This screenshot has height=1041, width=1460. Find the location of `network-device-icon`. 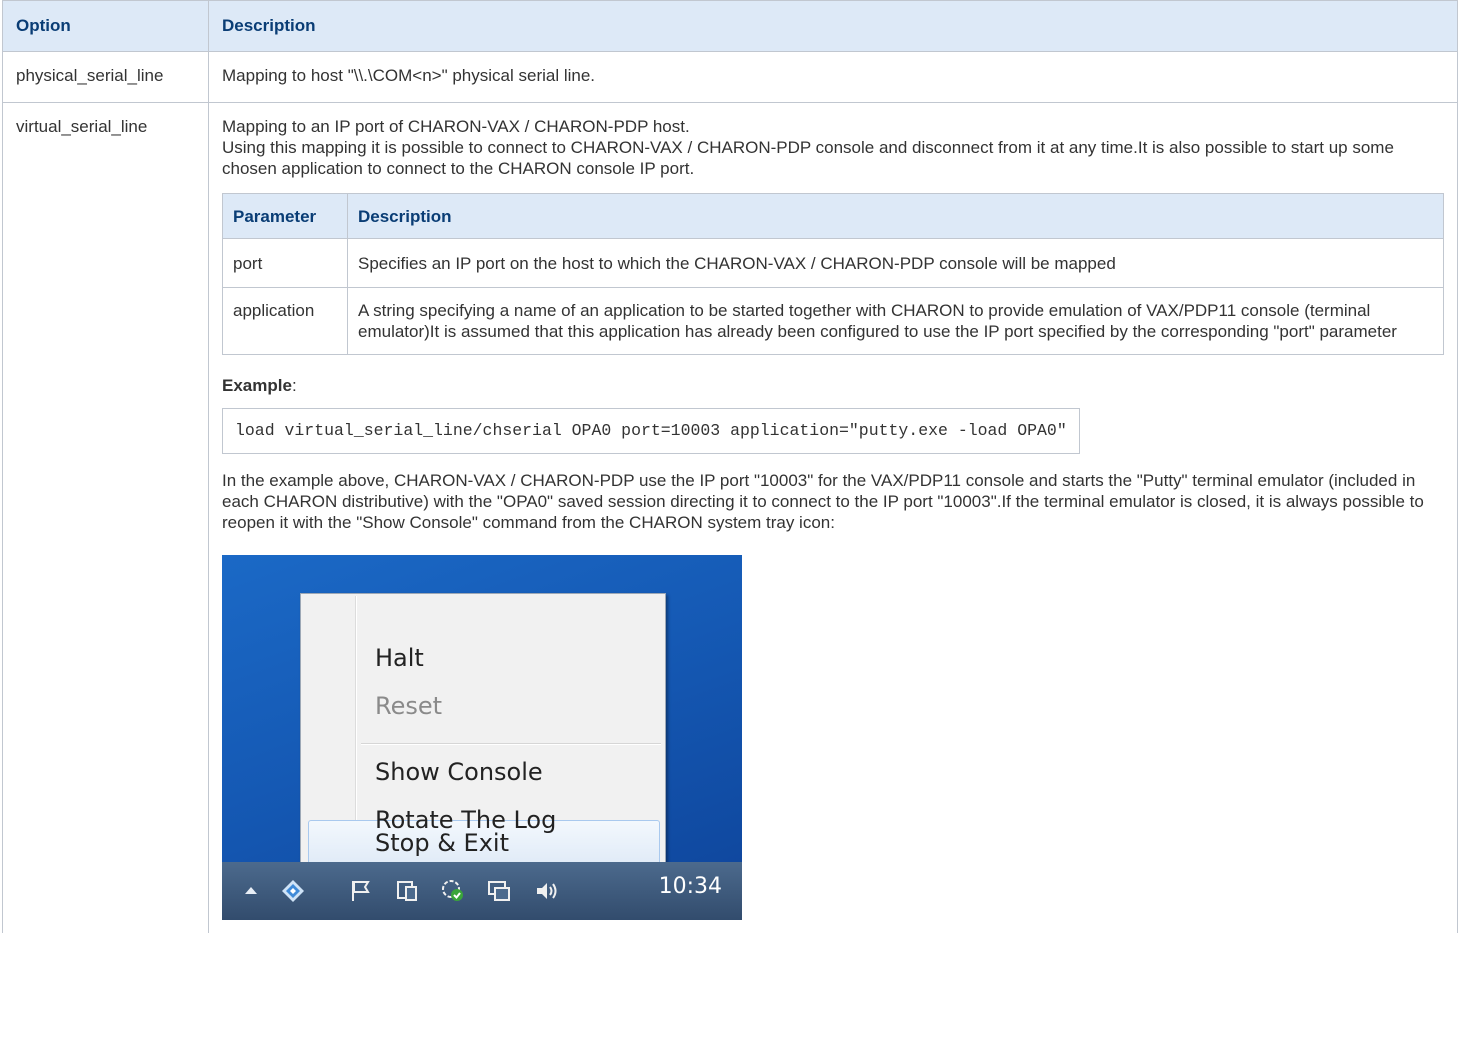

network-device-icon is located at coordinates (407, 891).